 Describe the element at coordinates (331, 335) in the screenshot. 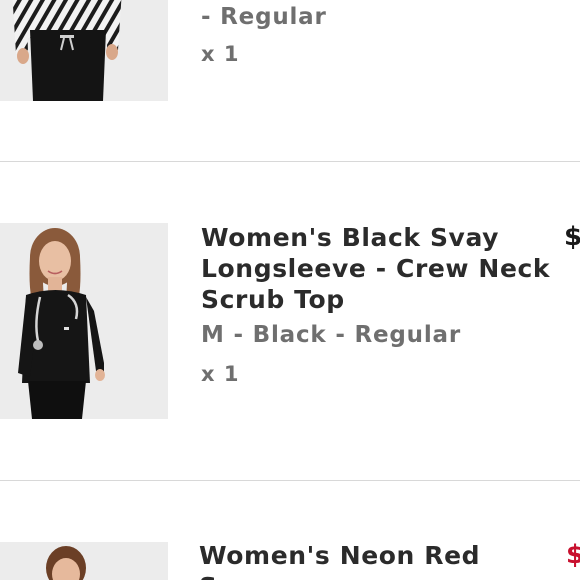

I see `variant-text: M - Black - Regular` at that location.